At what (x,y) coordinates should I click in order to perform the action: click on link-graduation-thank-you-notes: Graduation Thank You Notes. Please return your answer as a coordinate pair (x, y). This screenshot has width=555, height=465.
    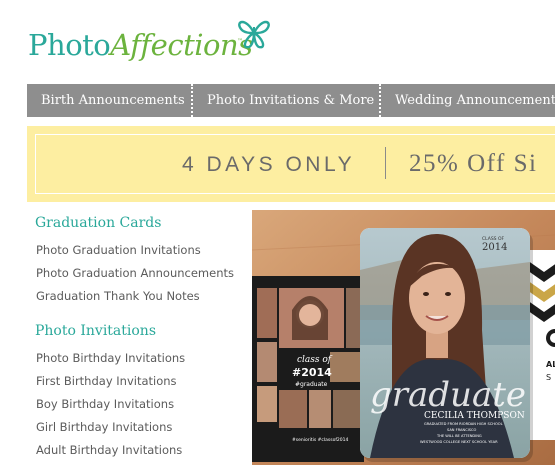
    Looking at the image, I should click on (118, 296).